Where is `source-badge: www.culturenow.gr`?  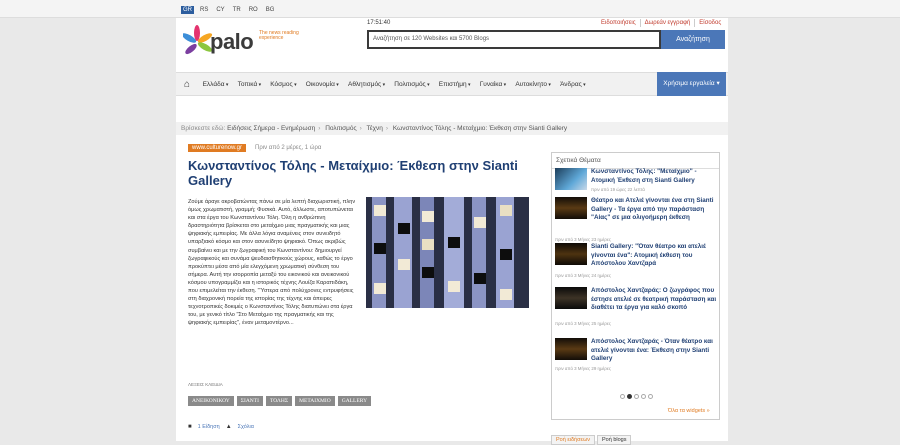
source-badge: www.culturenow.gr is located at coordinates (217, 148).